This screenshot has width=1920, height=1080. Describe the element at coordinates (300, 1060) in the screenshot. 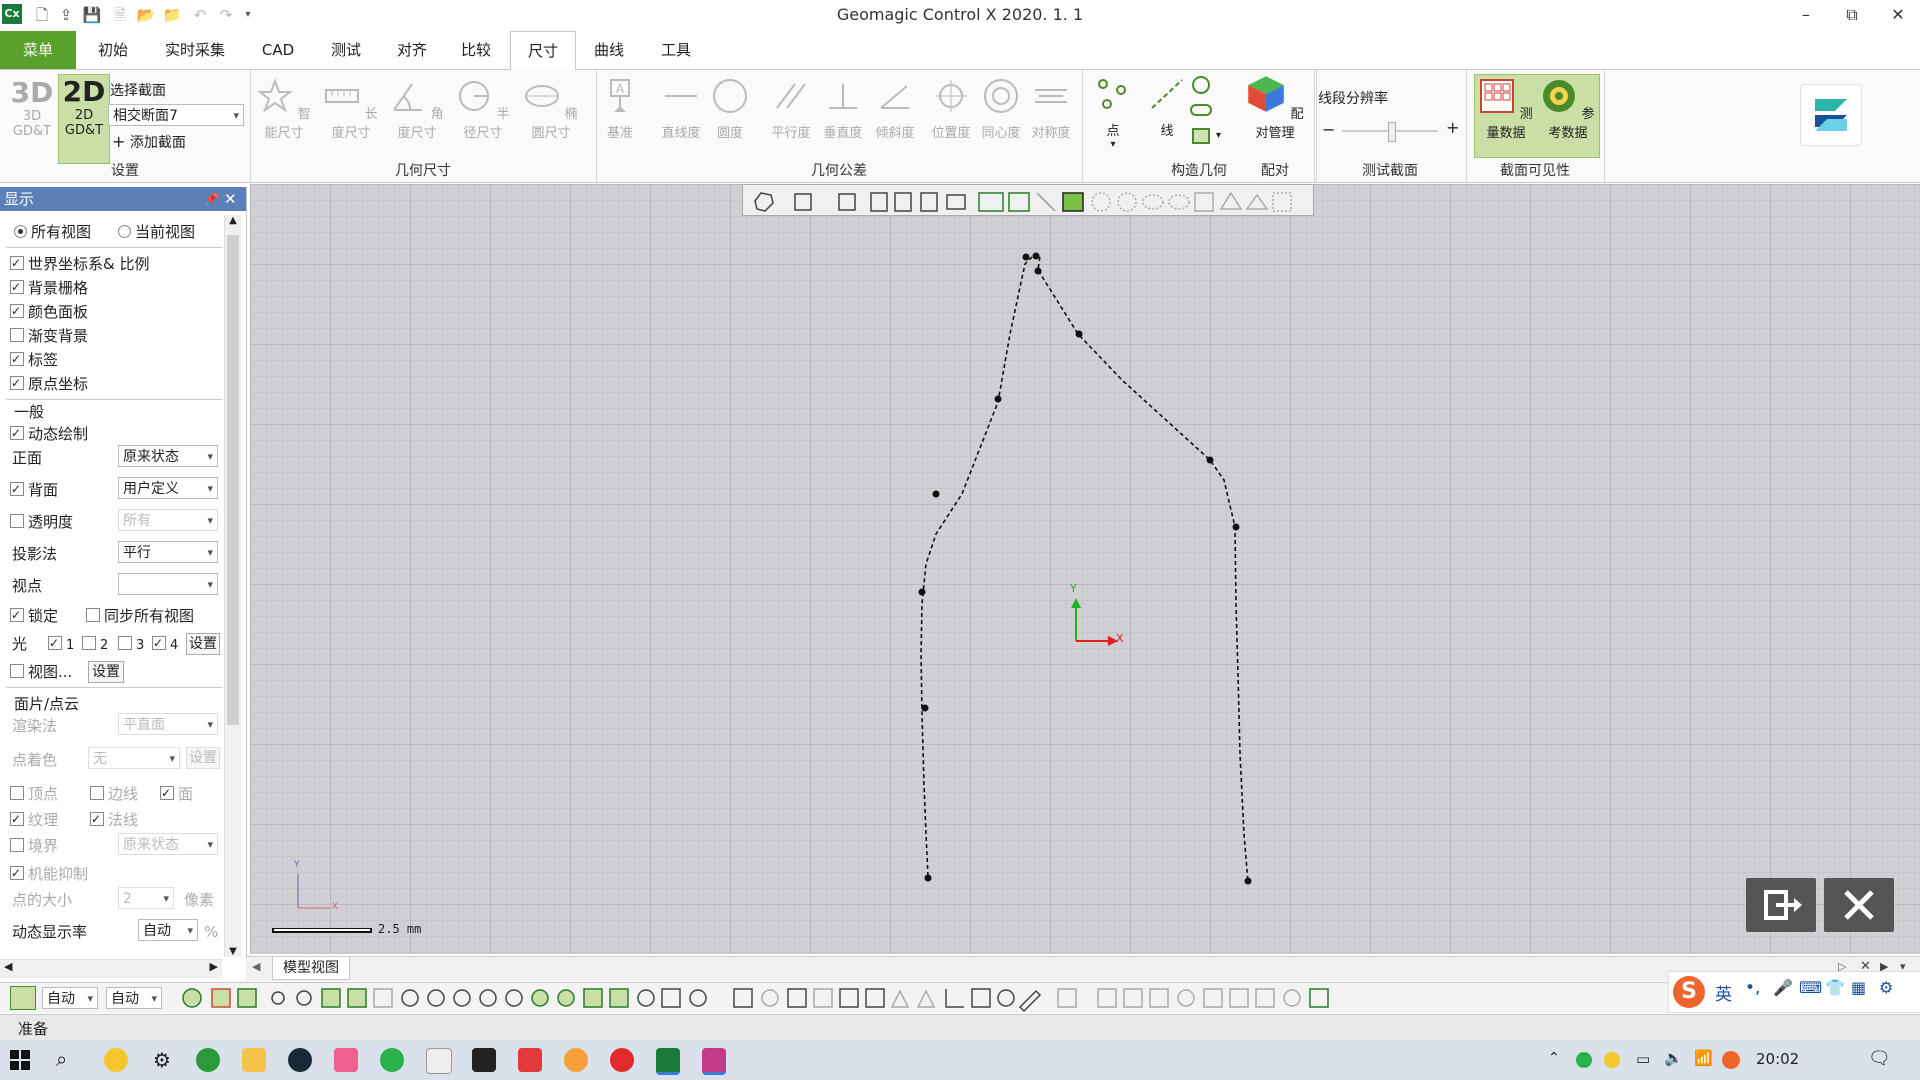

I see `taskbar-steam-icon` at that location.